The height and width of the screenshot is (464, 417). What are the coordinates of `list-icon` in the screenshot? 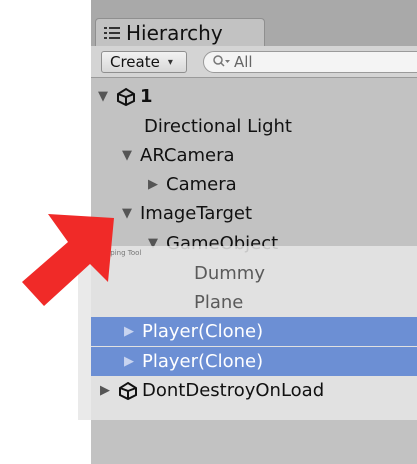 It's located at (112, 32).